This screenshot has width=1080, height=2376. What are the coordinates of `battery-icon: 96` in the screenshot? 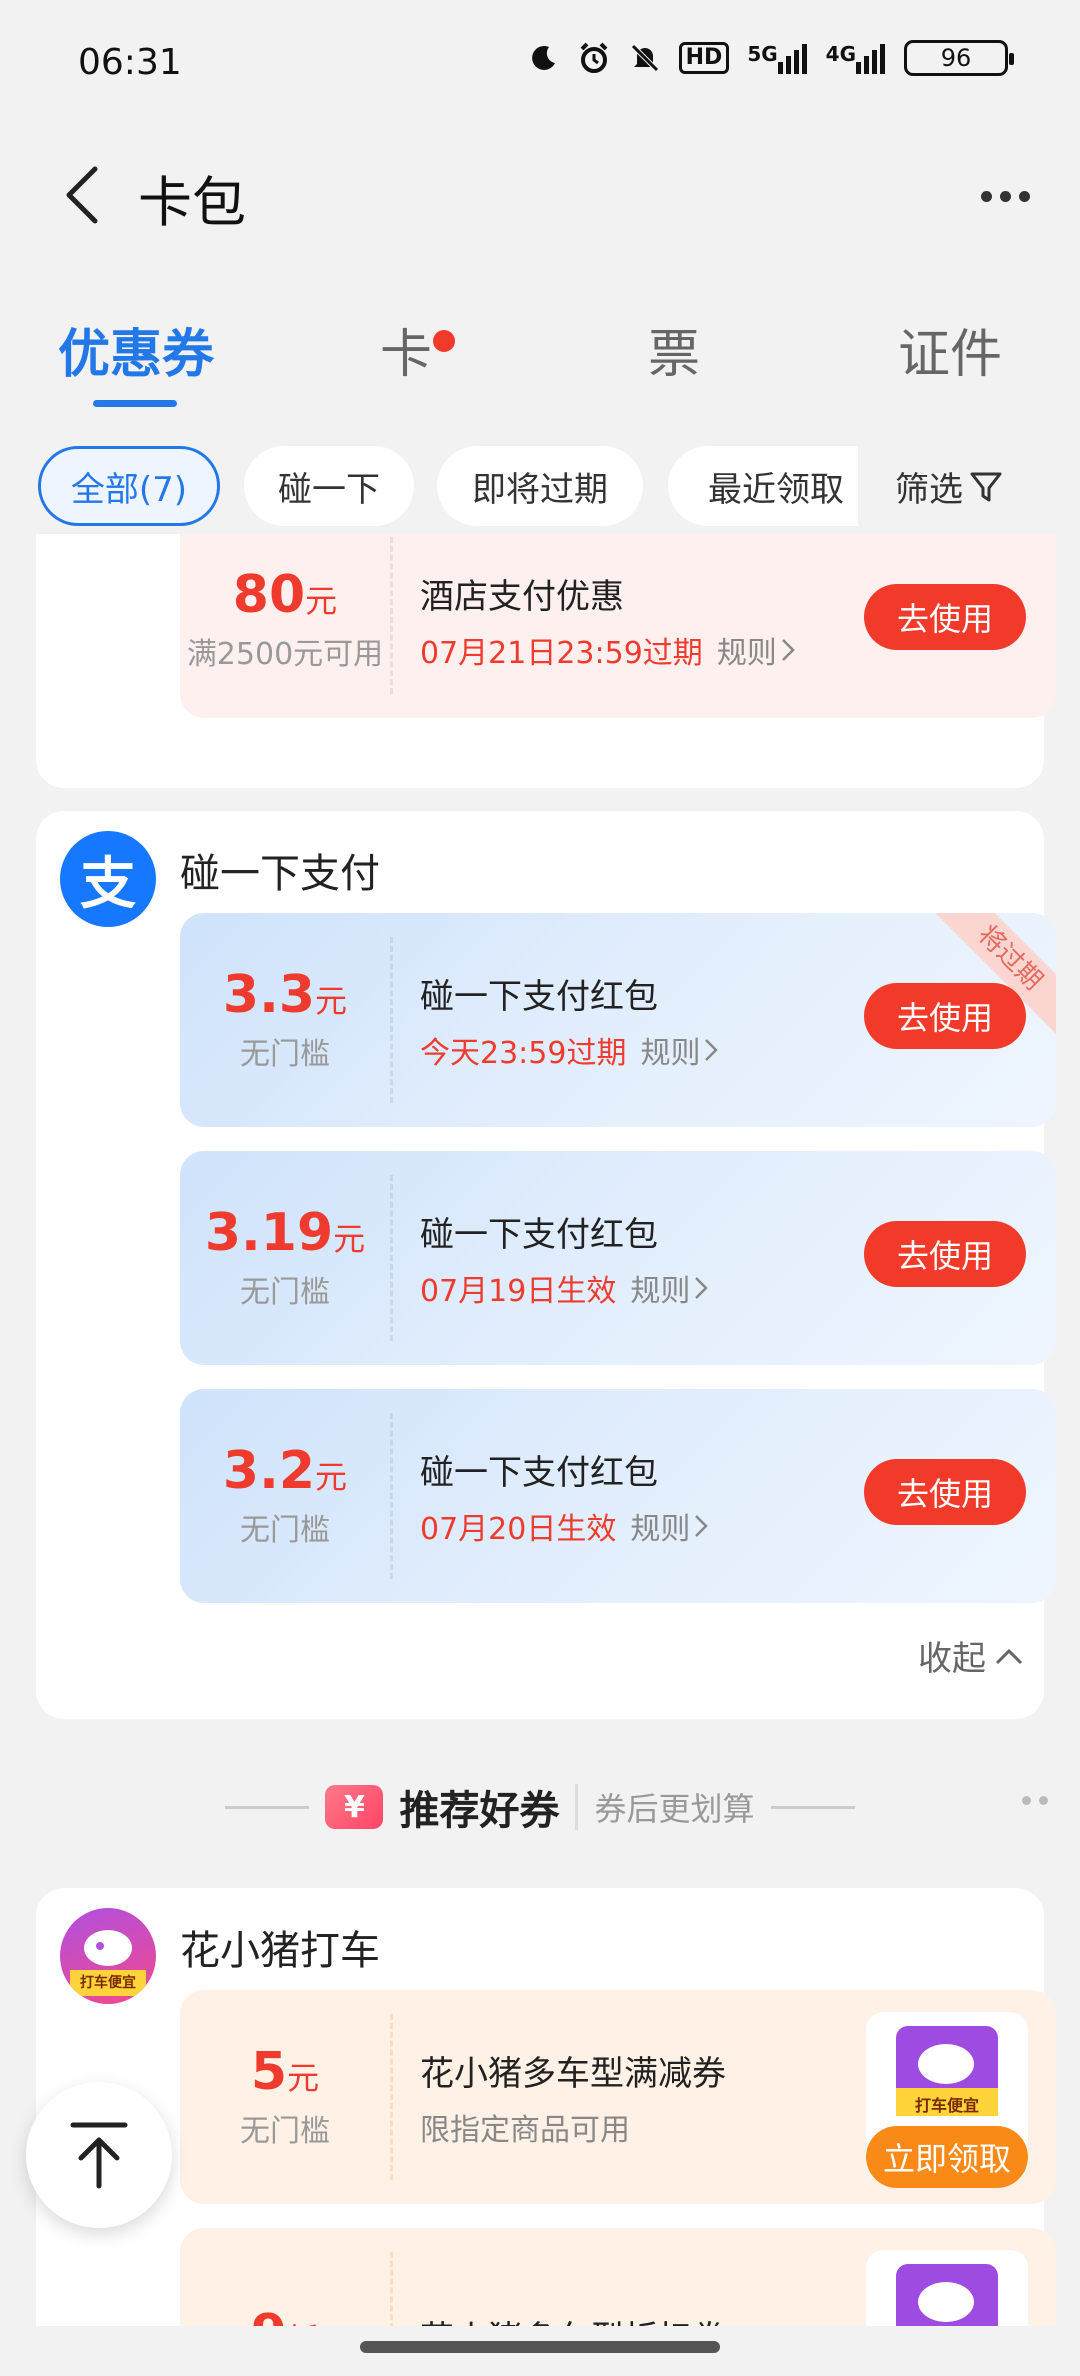 It's located at (959, 58).